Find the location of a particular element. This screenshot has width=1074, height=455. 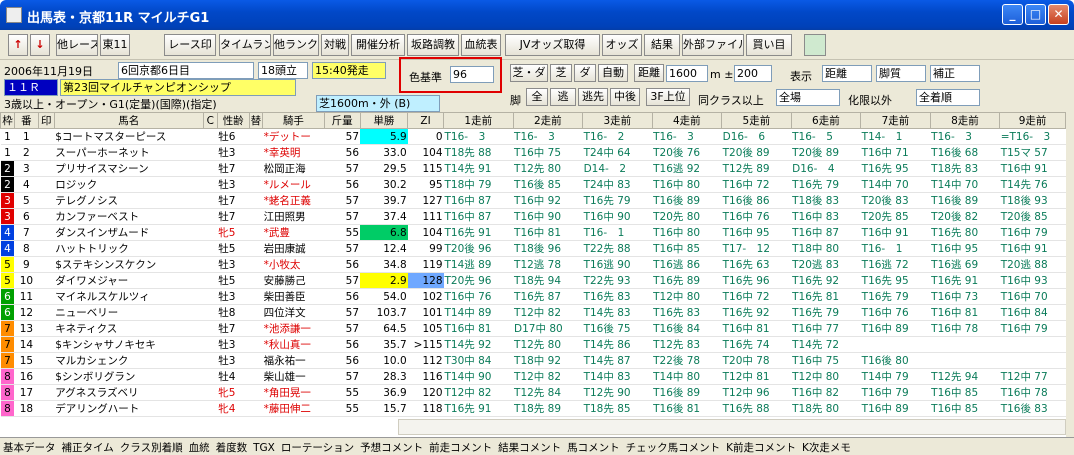

past-race-cell: T20逃 83 is located at coordinates (826, 264).